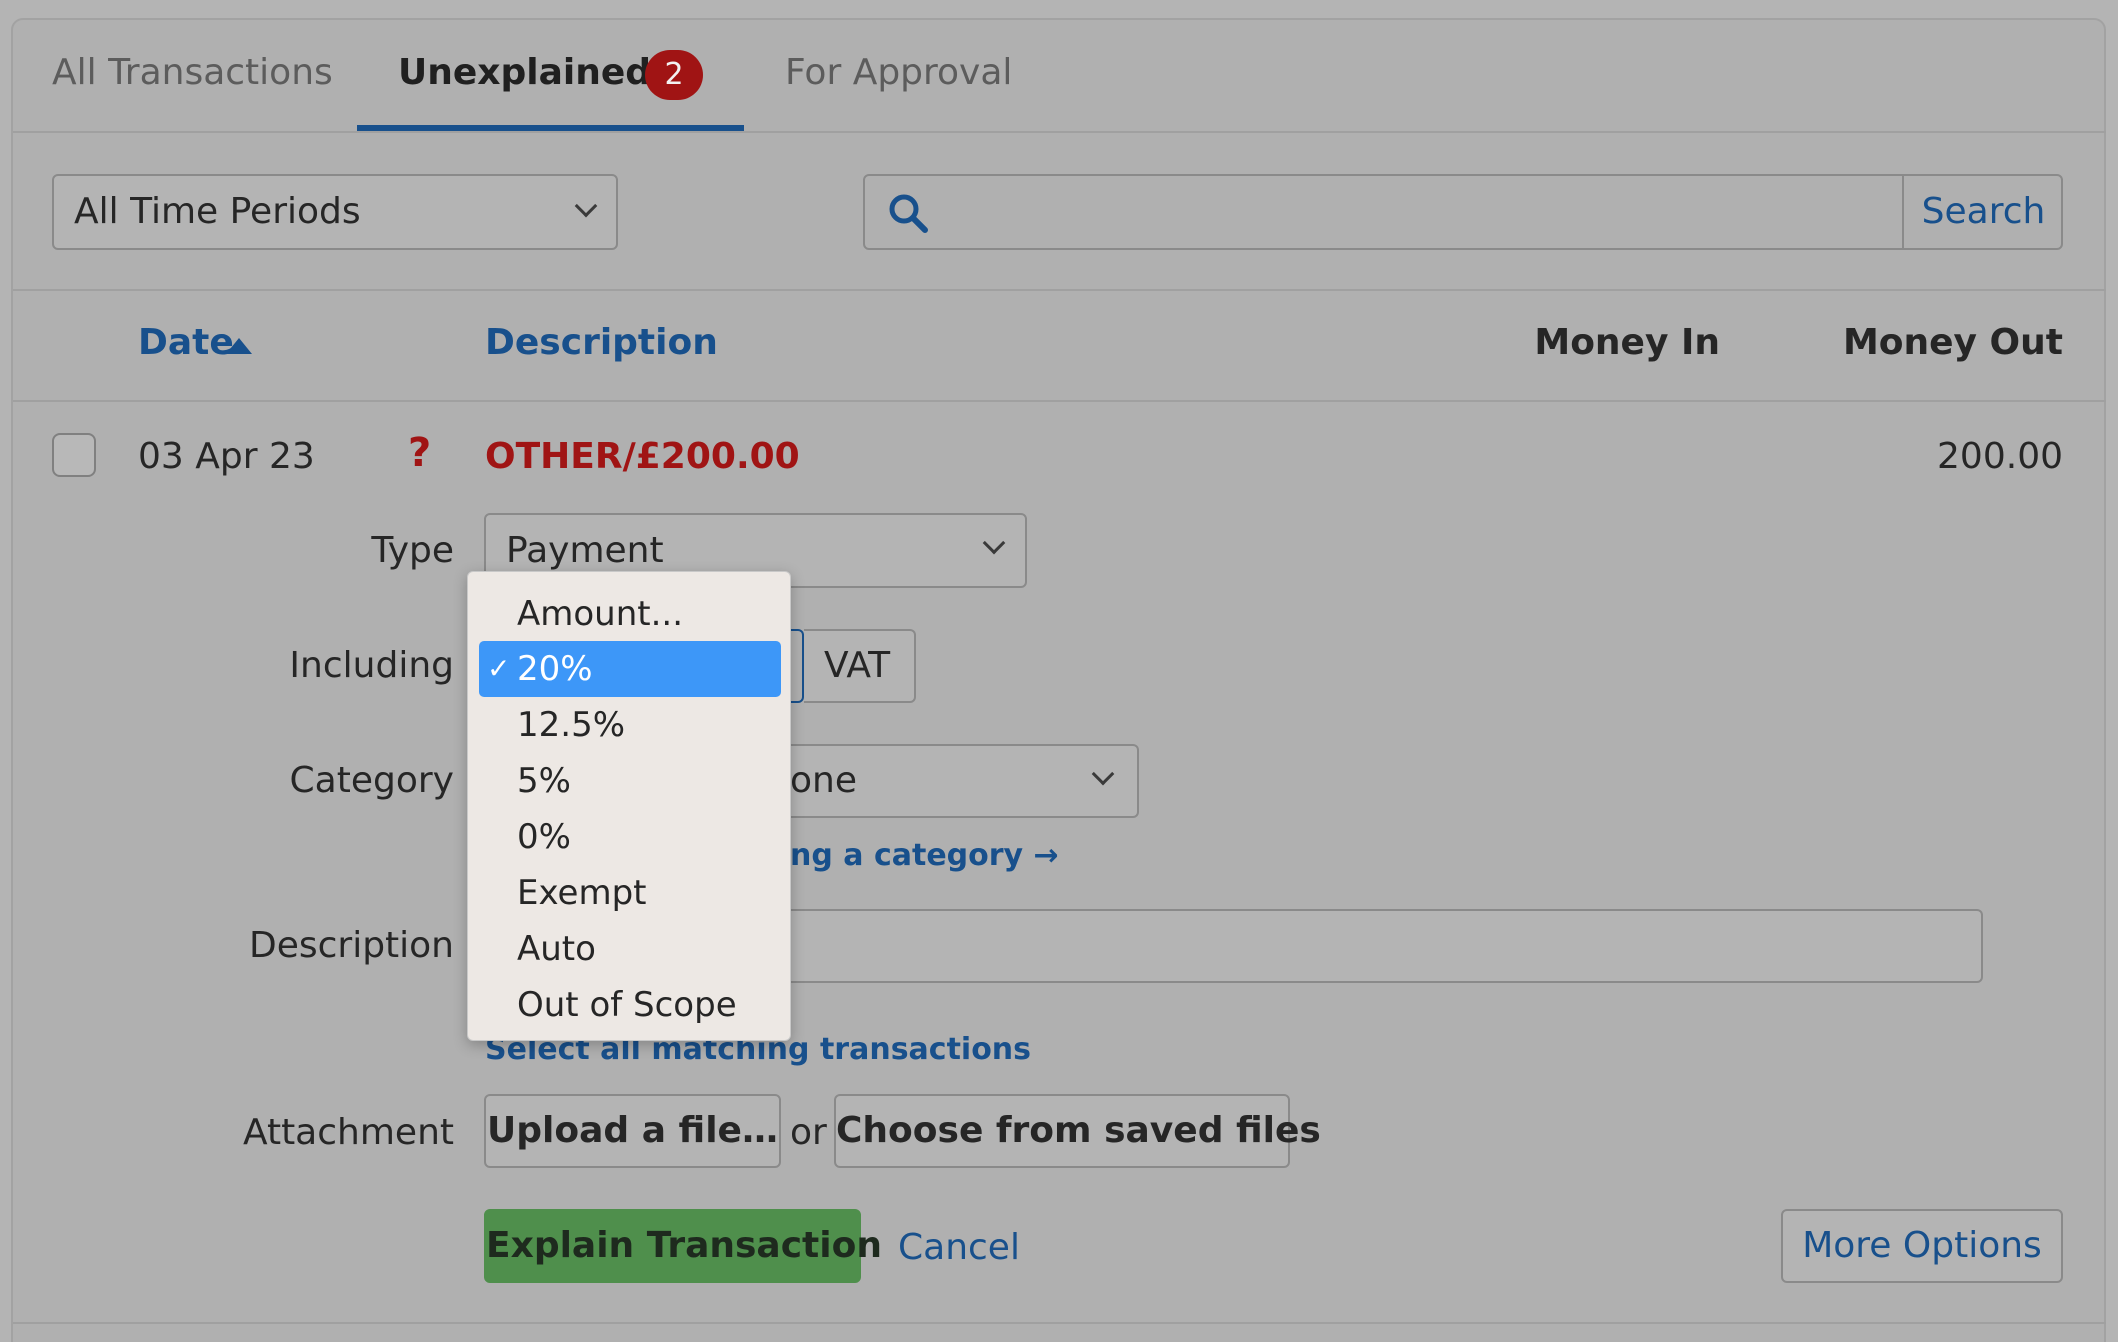 Image resolution: width=2118 pixels, height=1342 pixels. What do you see at coordinates (683, 1246) in the screenshot?
I see `explain-transaction-button: Explain Transaction` at bounding box center [683, 1246].